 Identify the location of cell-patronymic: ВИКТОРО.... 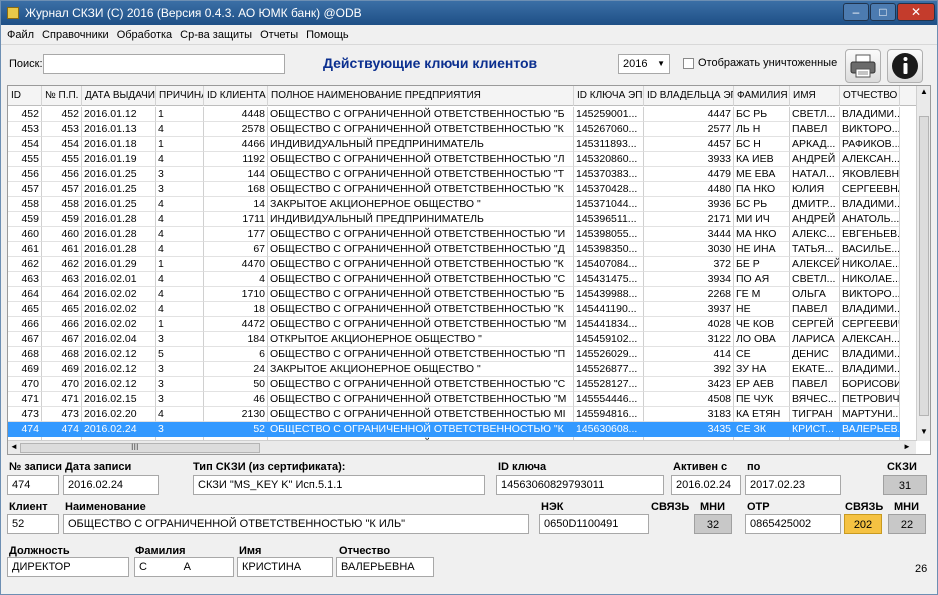
(870, 294).